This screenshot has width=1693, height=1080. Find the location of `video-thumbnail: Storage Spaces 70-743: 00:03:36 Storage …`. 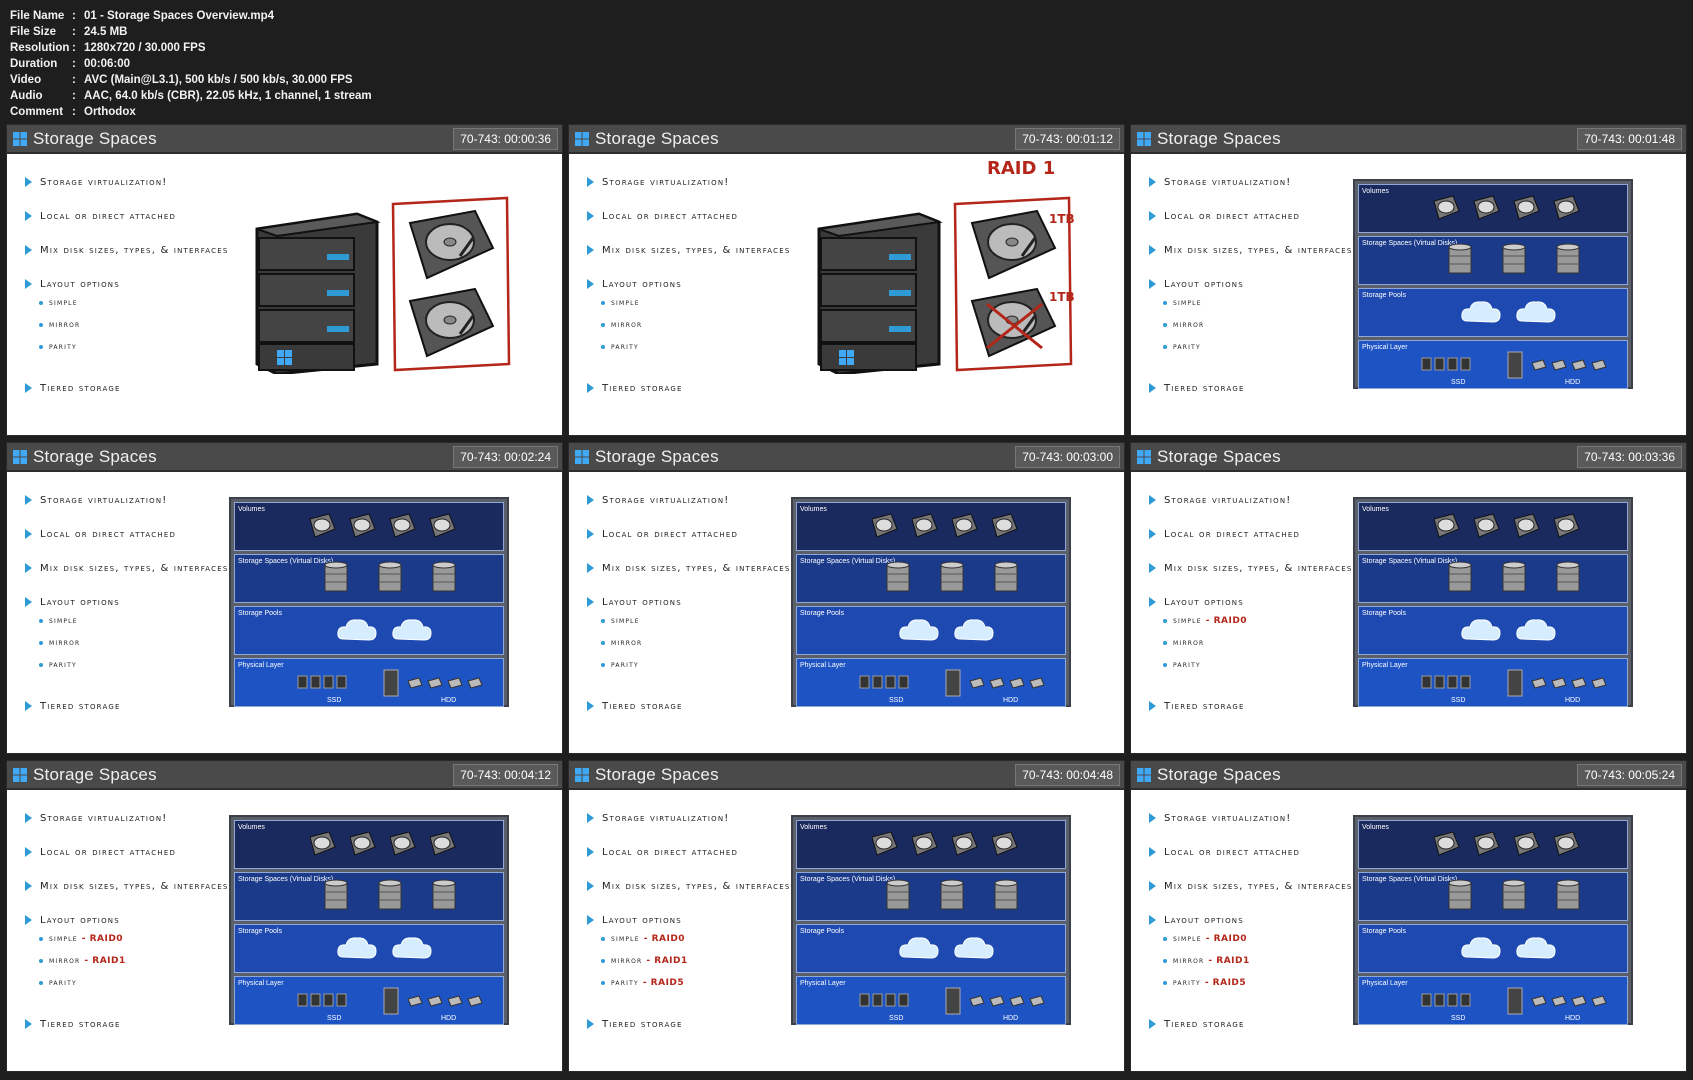

video-thumbnail: Storage Spaces 70-743: 00:03:36 Storage … is located at coordinates (1408, 598).